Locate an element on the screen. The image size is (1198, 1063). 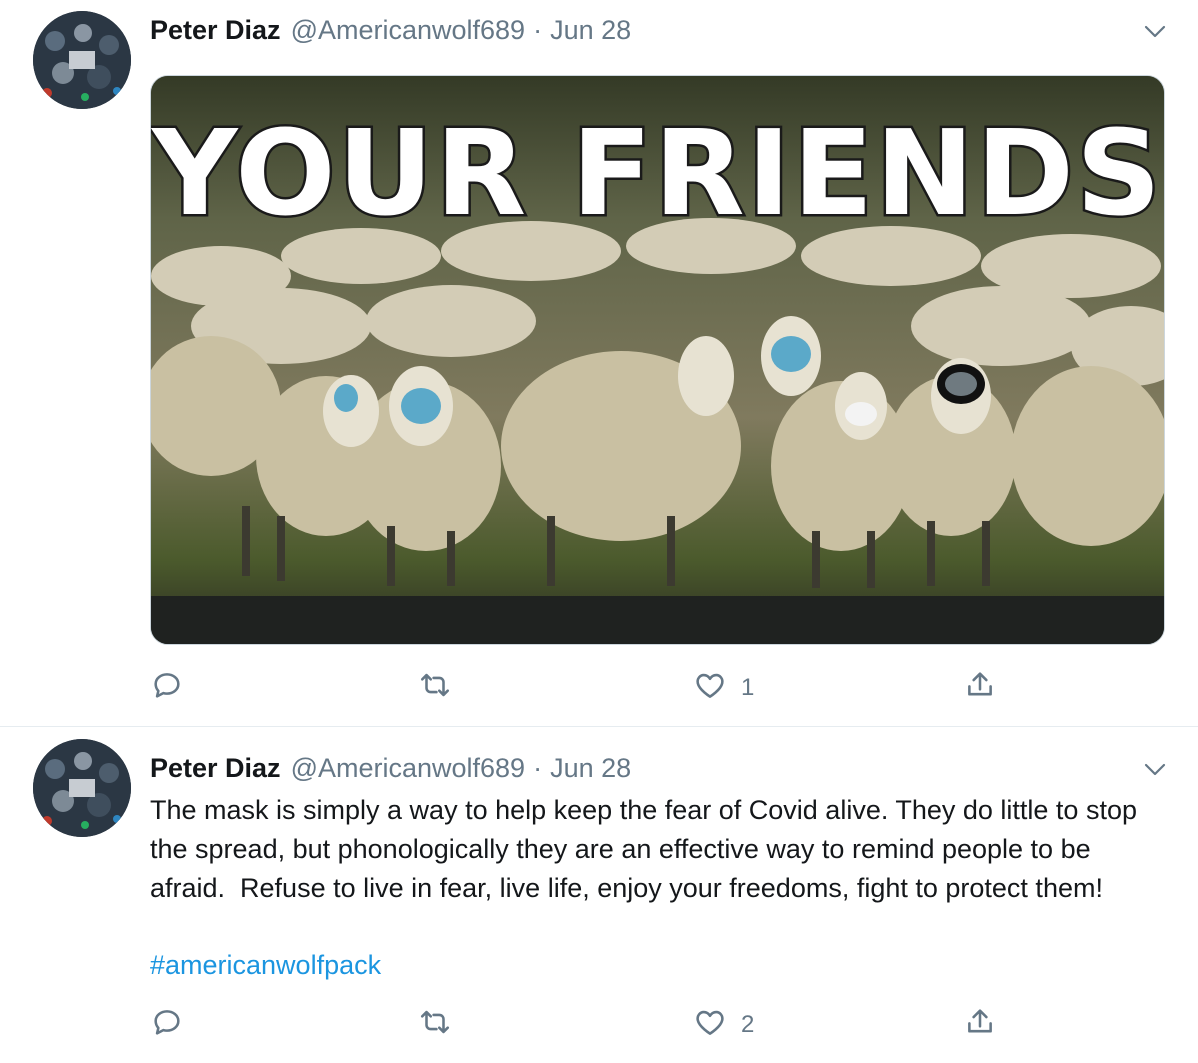
tweet-actions: 1 is located at coordinates (600, 688).